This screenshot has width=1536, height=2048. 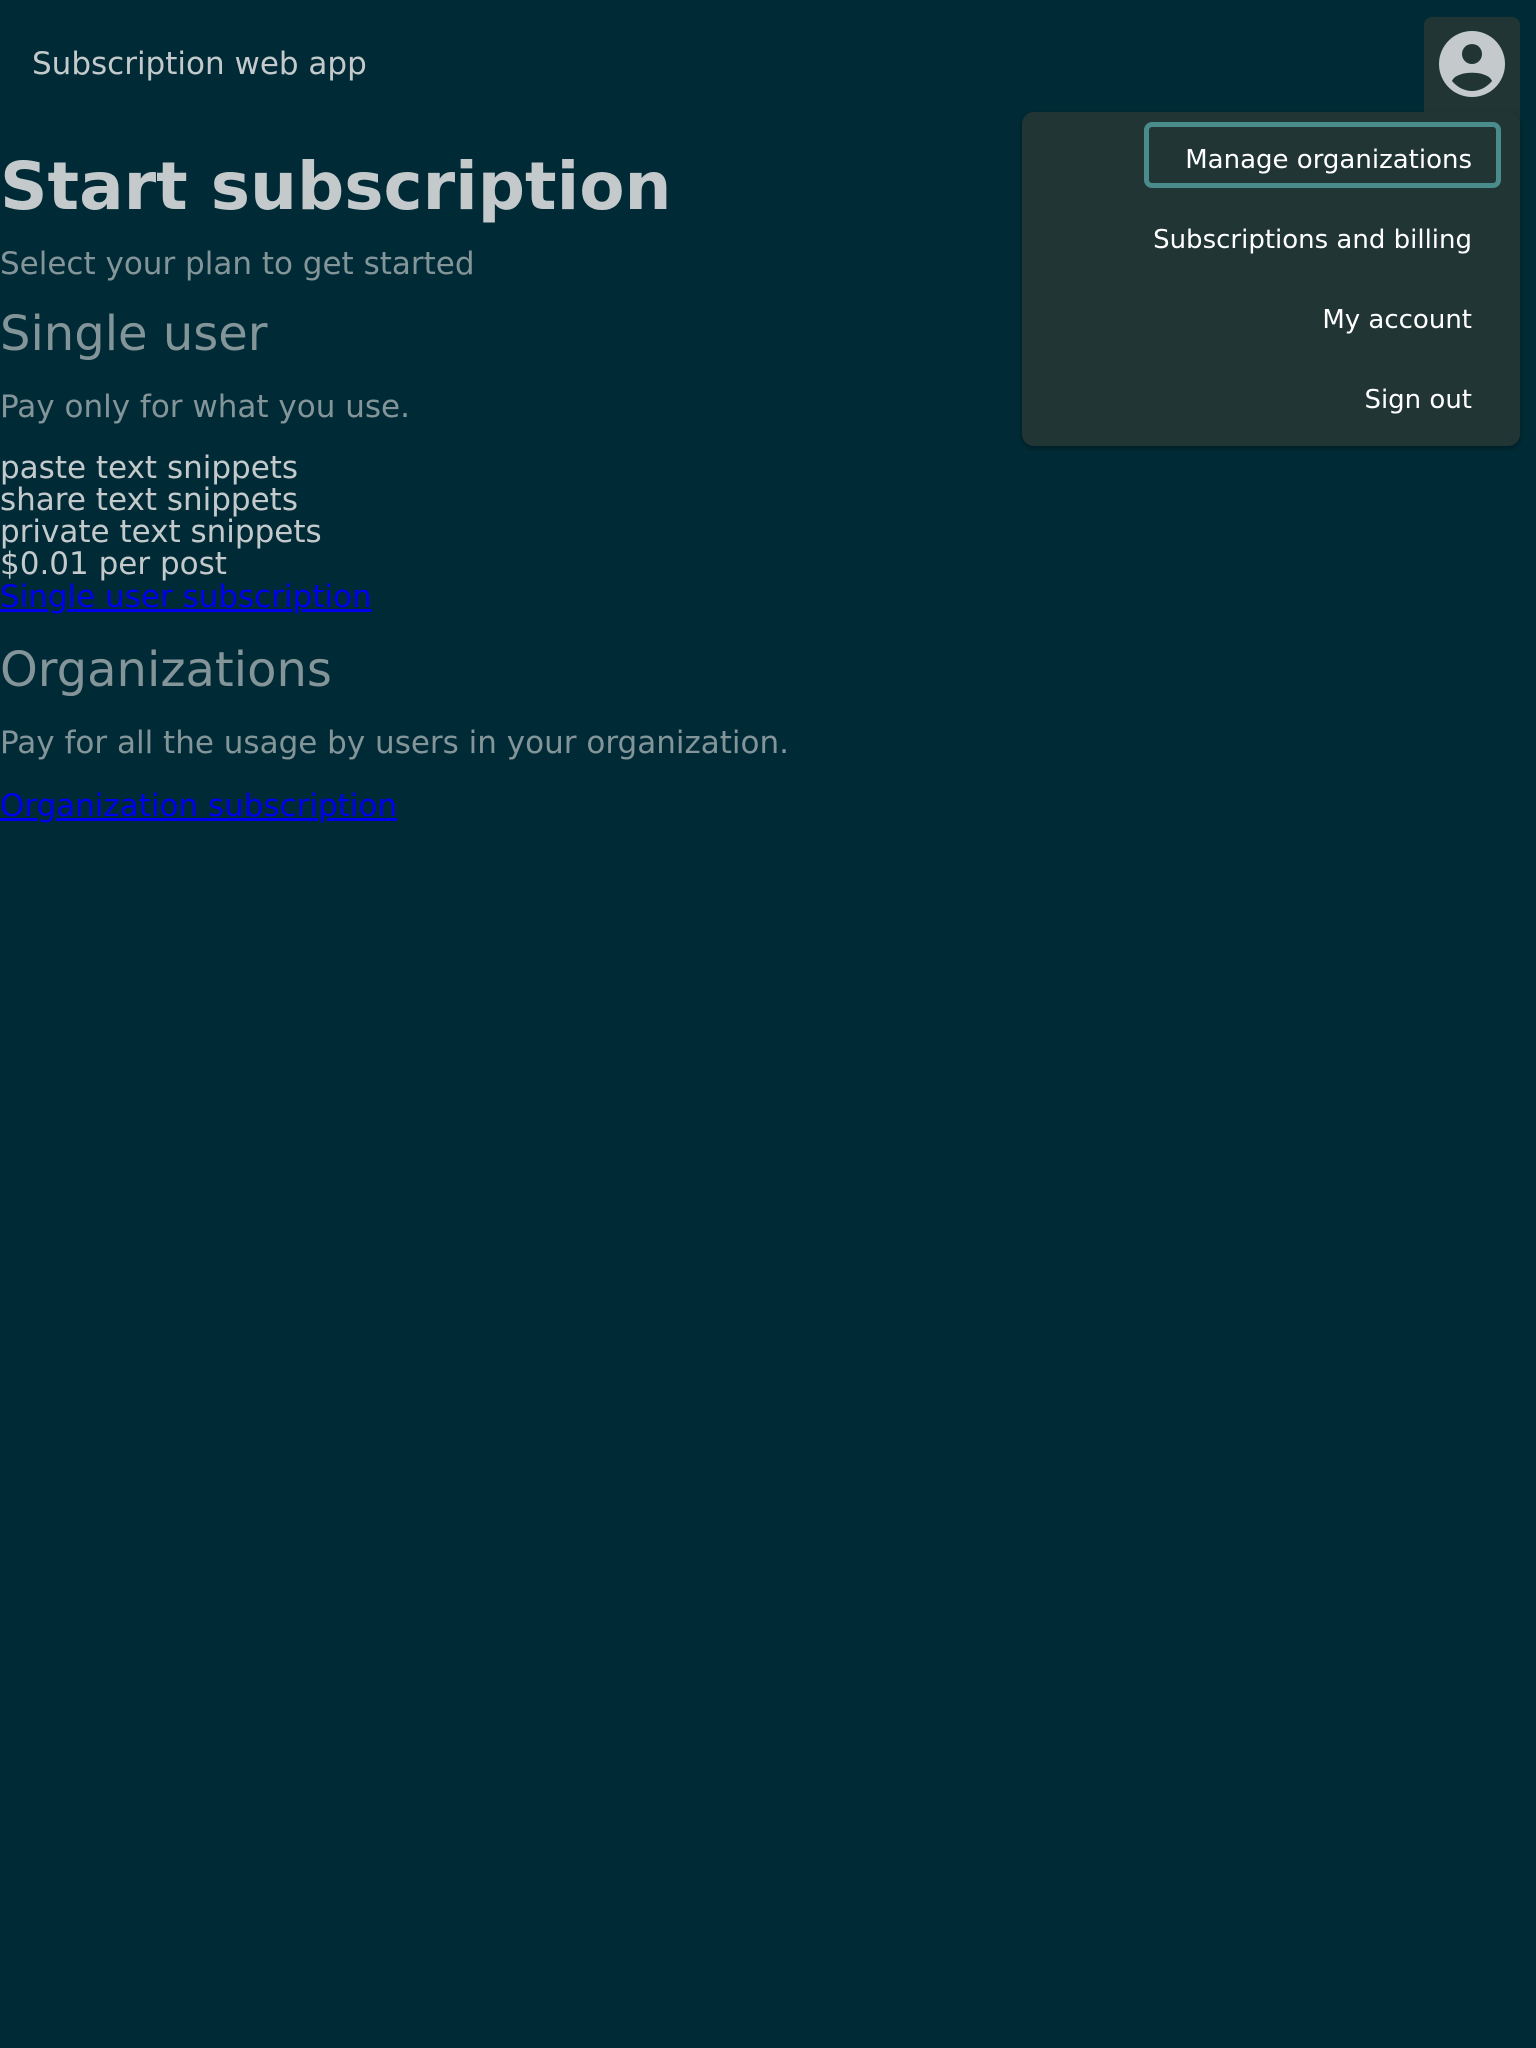 What do you see at coordinates (134, 334) in the screenshot?
I see `single-user-heading: Single user` at bounding box center [134, 334].